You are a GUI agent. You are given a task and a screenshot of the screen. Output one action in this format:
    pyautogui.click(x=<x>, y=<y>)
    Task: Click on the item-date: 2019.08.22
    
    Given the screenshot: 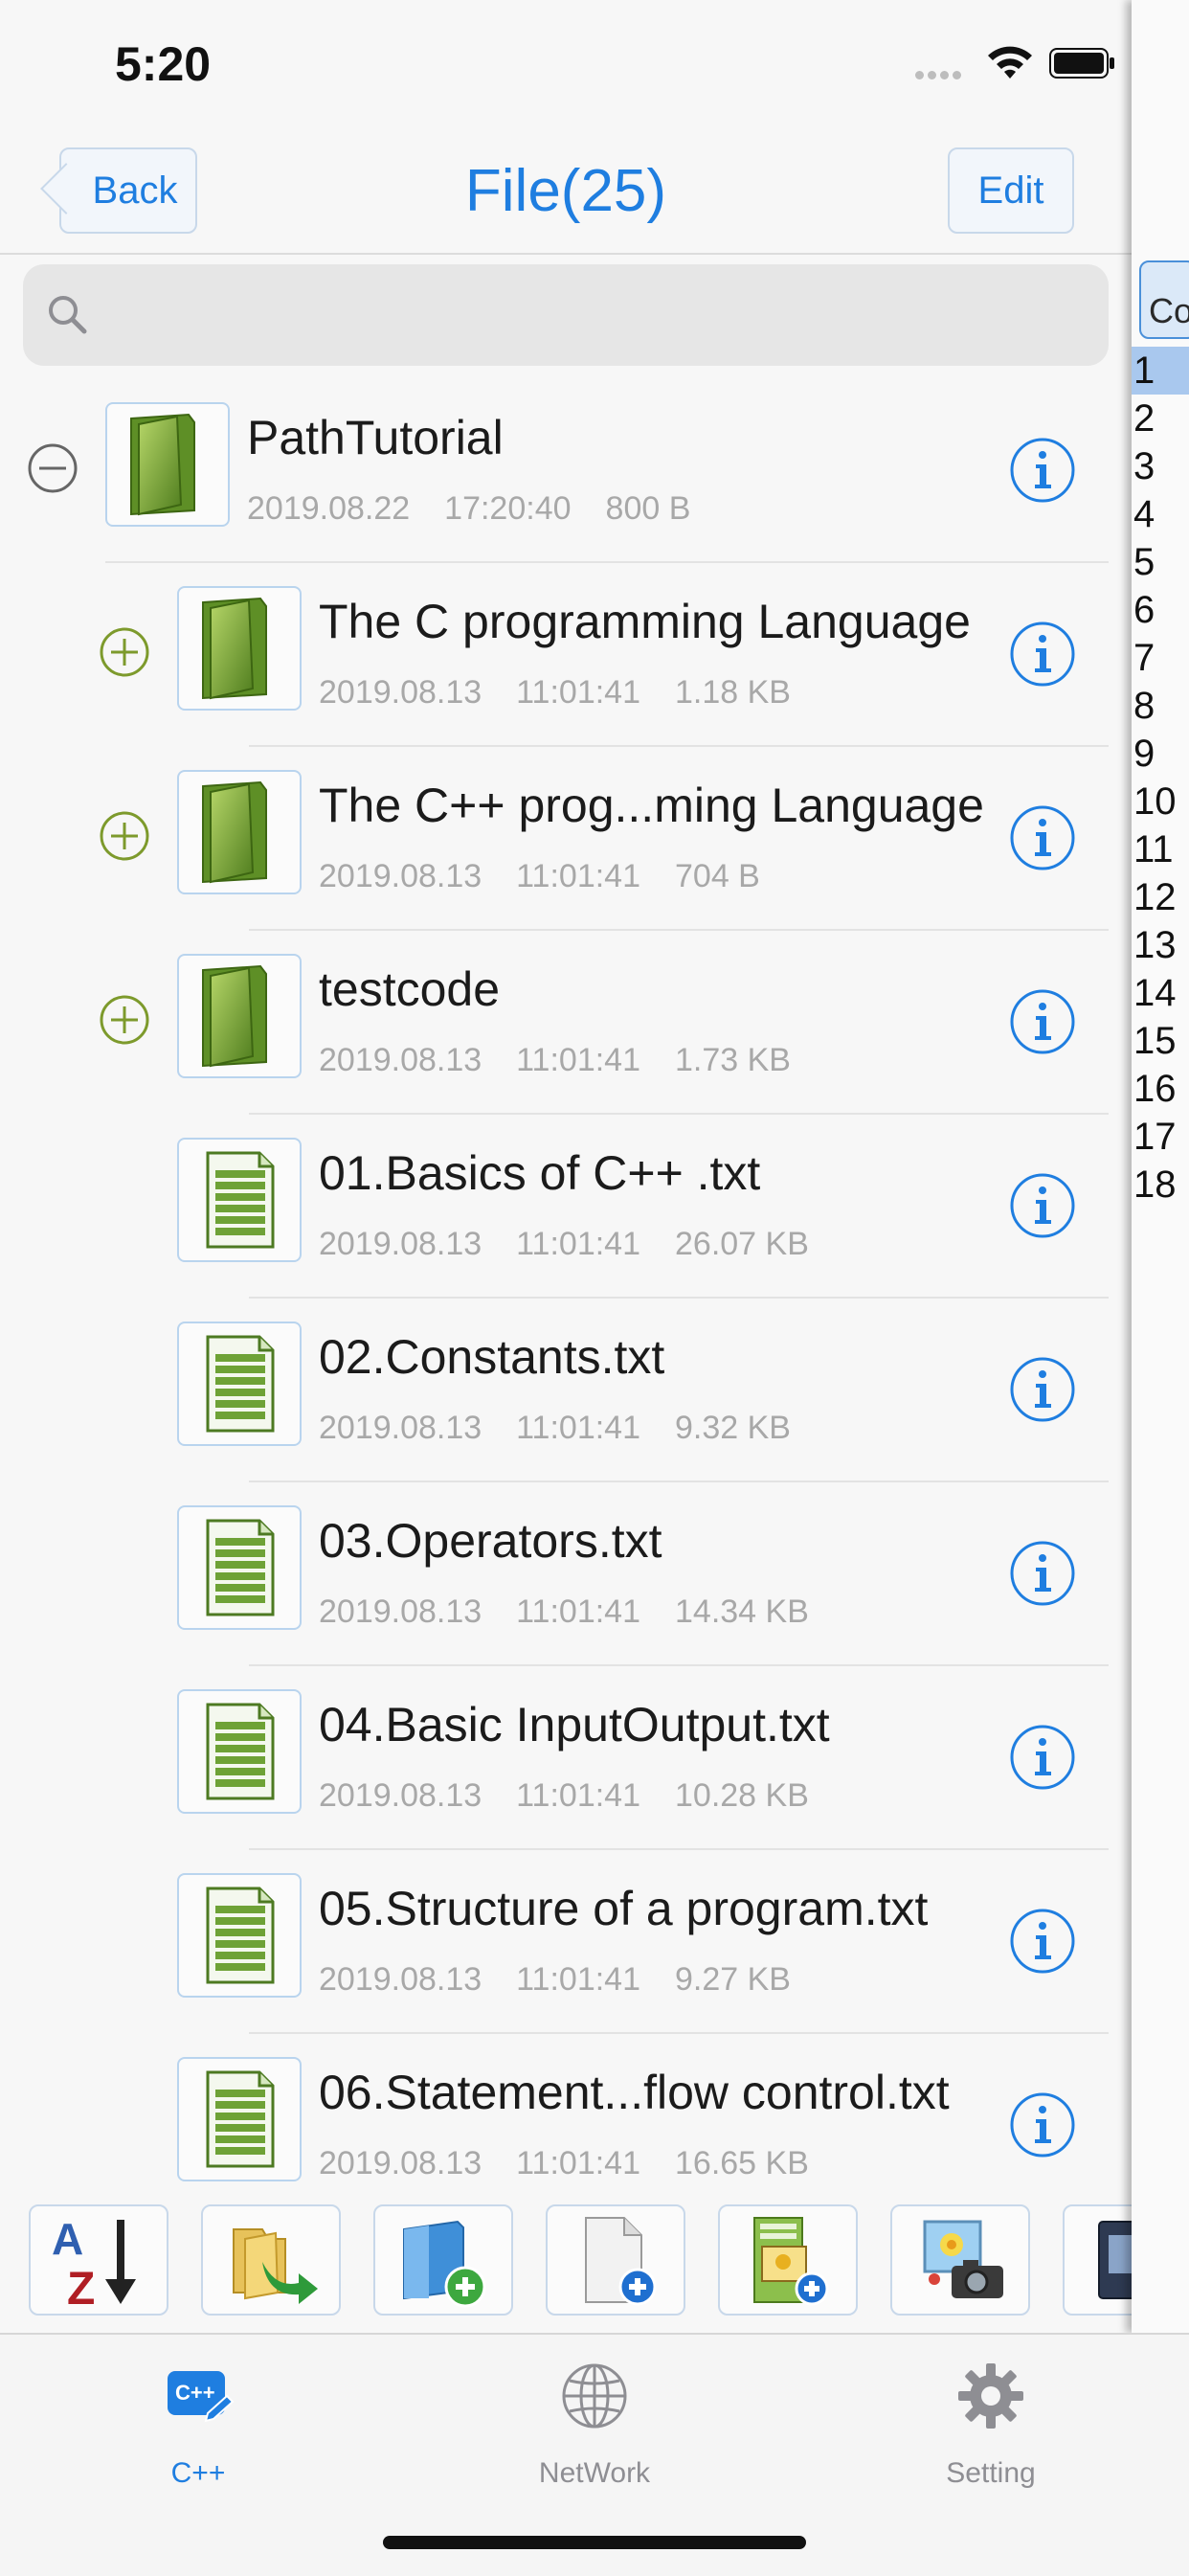 What is the action you would take?
    pyautogui.click(x=329, y=508)
    